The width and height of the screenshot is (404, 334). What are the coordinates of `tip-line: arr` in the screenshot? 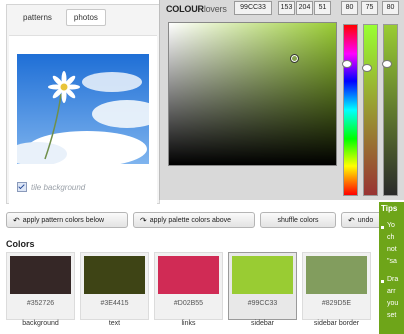 It's located at (391, 291).